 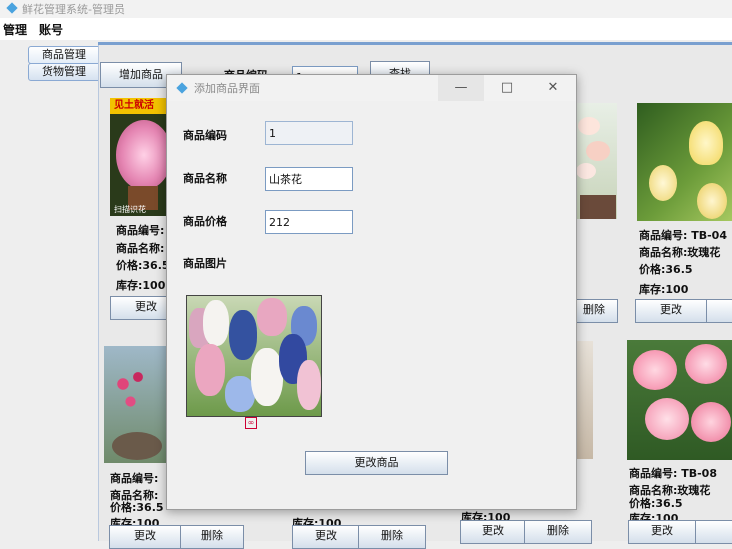 I want to click on card-5-delete-button: 删除, so click(x=392, y=537).